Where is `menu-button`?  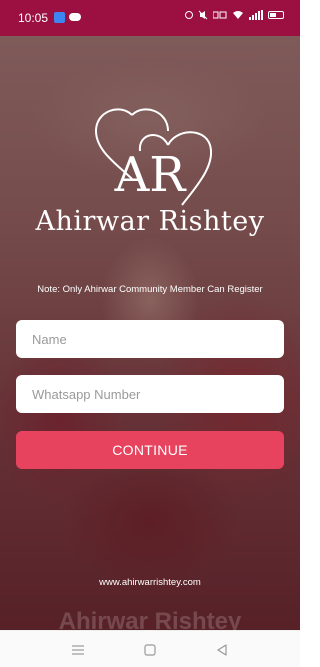
menu-button is located at coordinates (78, 650).